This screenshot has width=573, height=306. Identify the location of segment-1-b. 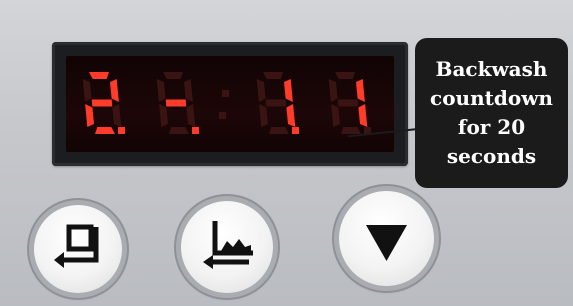
(114, 90).